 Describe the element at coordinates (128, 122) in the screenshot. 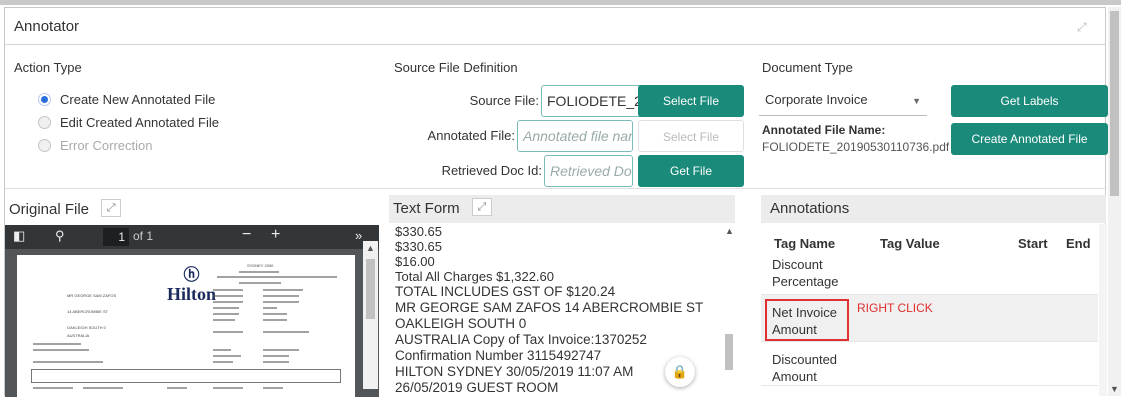

I see `radio-edit-created: Edit Created Annotated File` at that location.